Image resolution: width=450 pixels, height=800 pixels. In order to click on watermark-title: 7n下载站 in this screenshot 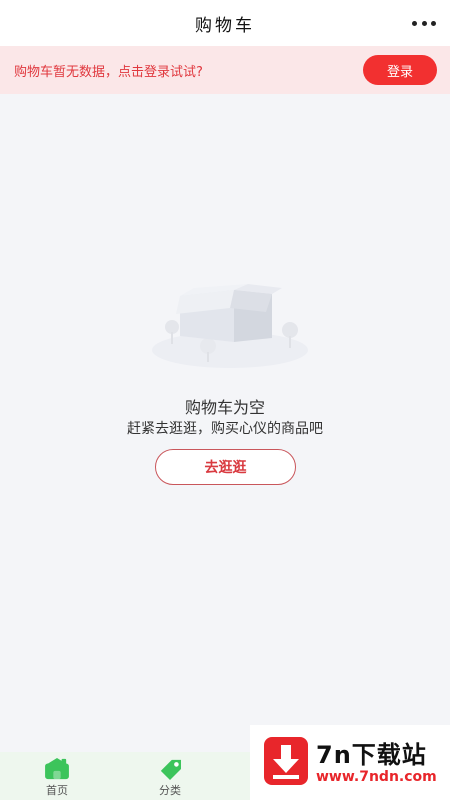, I will do `click(371, 755)`.